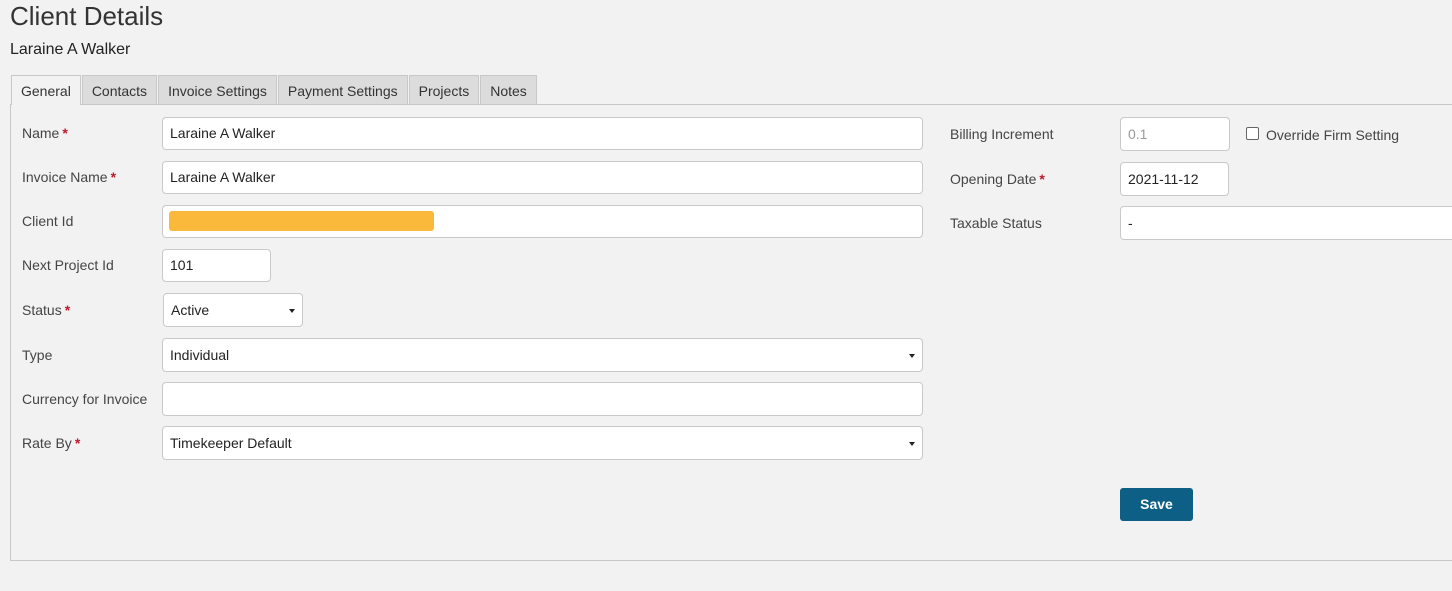 This screenshot has width=1452, height=591. Describe the element at coordinates (190, 310) in the screenshot. I see `status-select-value: Active` at that location.